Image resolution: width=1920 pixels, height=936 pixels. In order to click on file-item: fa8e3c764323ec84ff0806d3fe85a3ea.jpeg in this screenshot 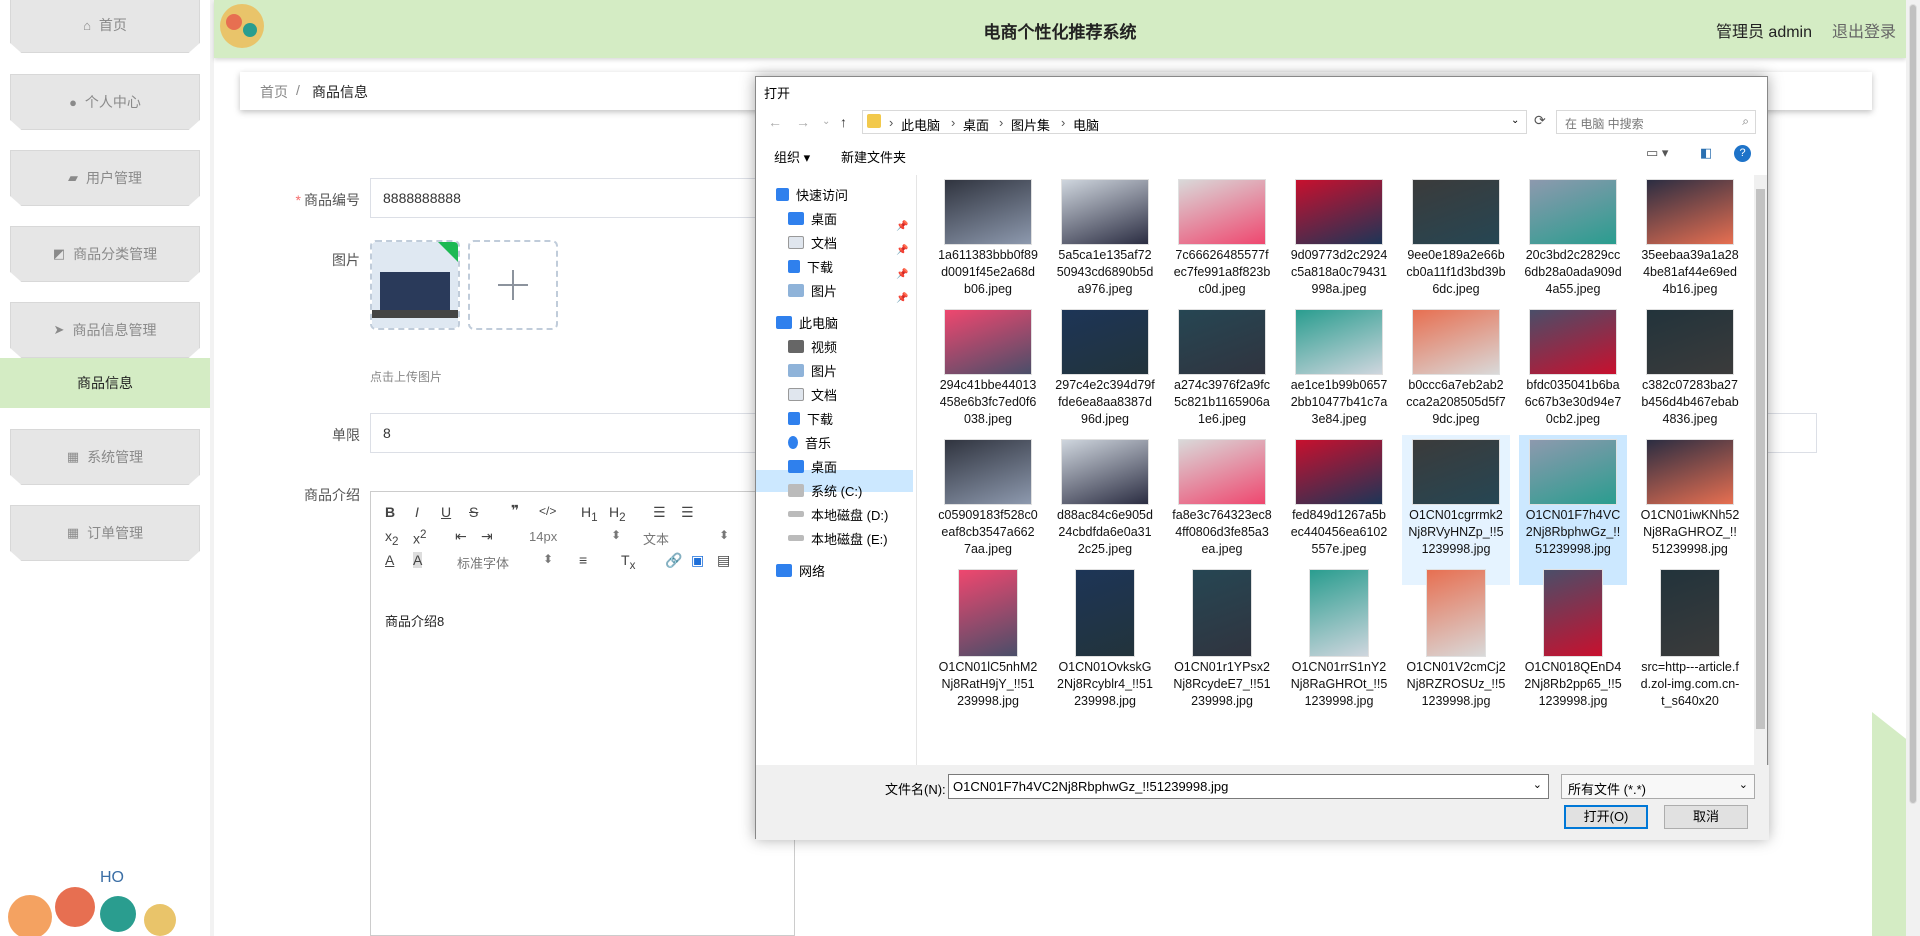, I will do `click(1222, 510)`.